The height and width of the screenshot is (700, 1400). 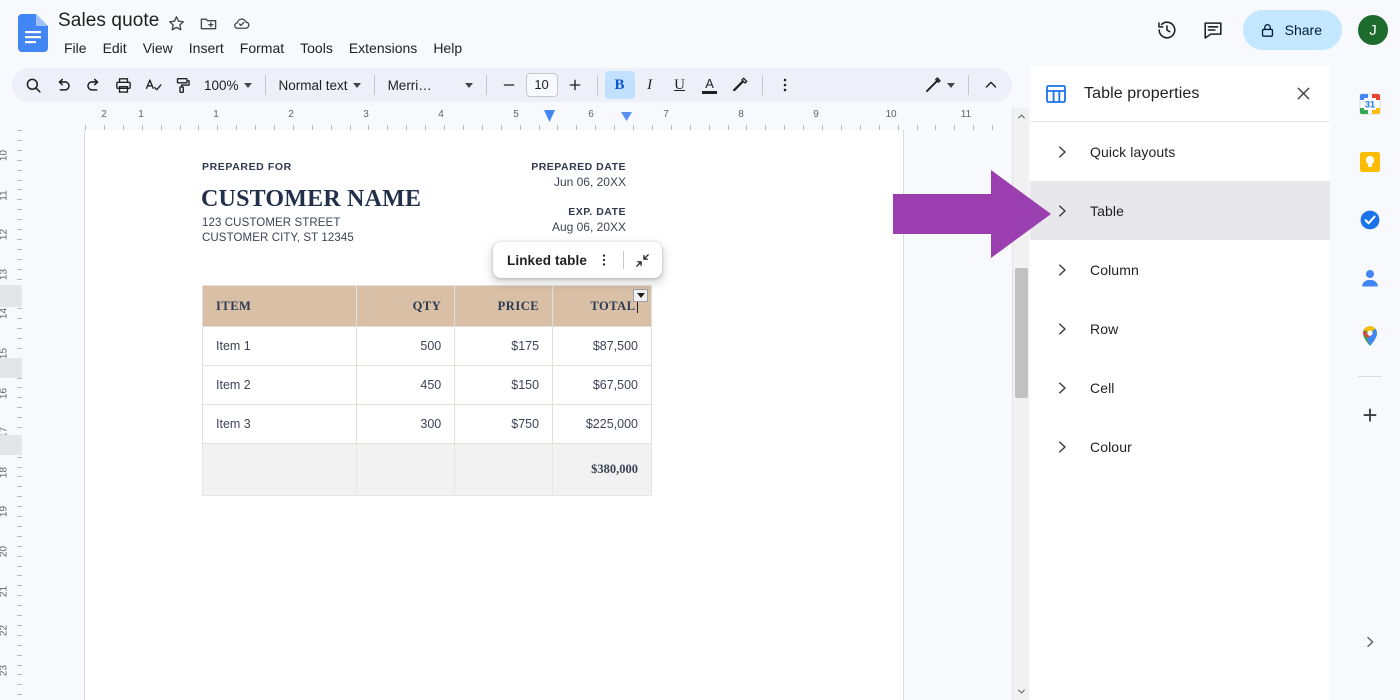 I want to click on menu-format: Format, so click(x=262, y=48).